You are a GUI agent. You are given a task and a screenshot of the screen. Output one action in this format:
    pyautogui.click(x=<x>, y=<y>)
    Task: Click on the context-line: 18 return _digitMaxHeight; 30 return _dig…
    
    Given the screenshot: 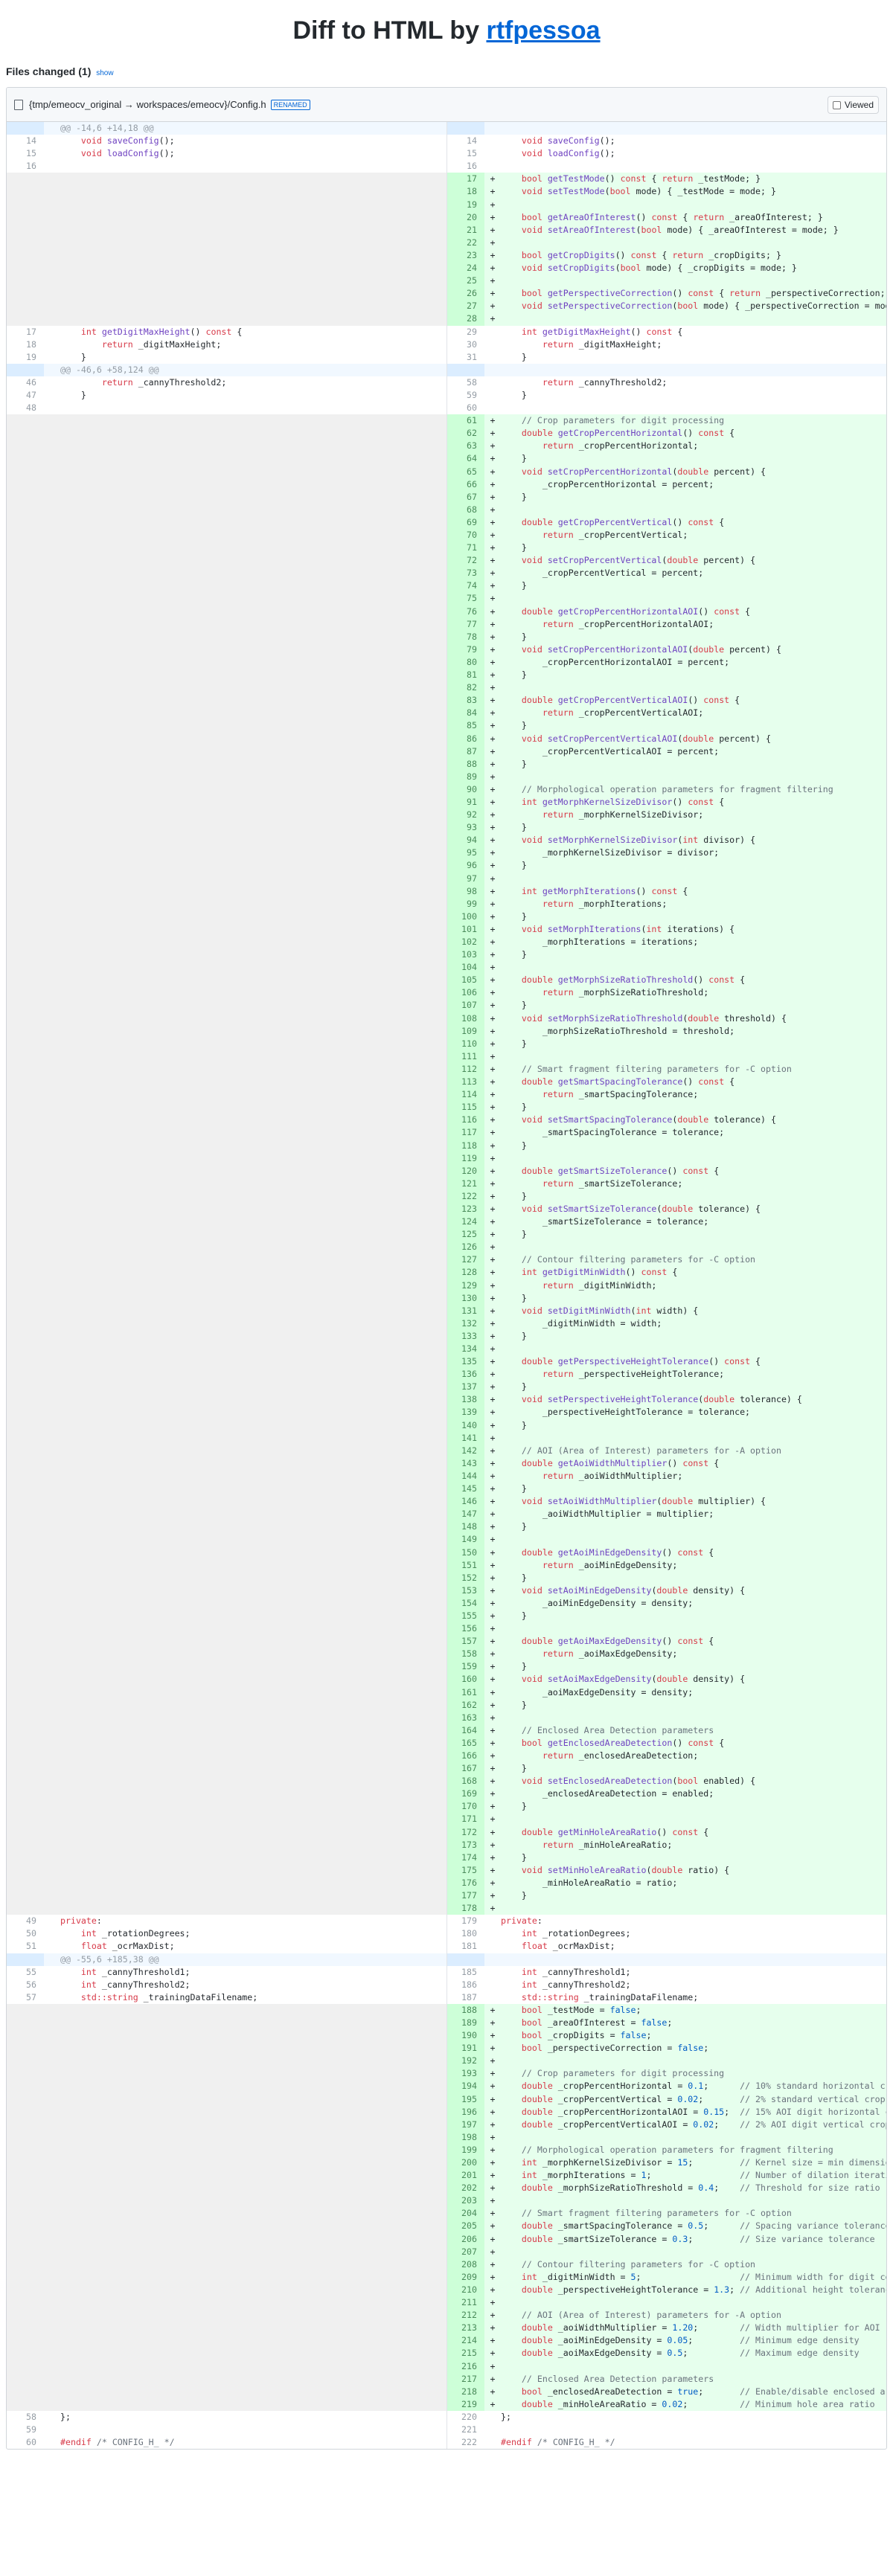 What is the action you would take?
    pyautogui.click(x=446, y=344)
    